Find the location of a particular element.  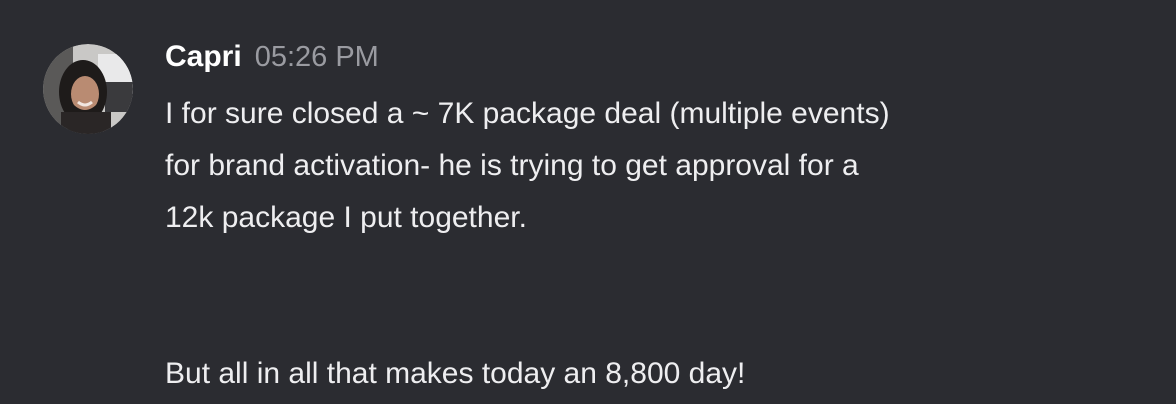

avatar is located at coordinates (88, 89).